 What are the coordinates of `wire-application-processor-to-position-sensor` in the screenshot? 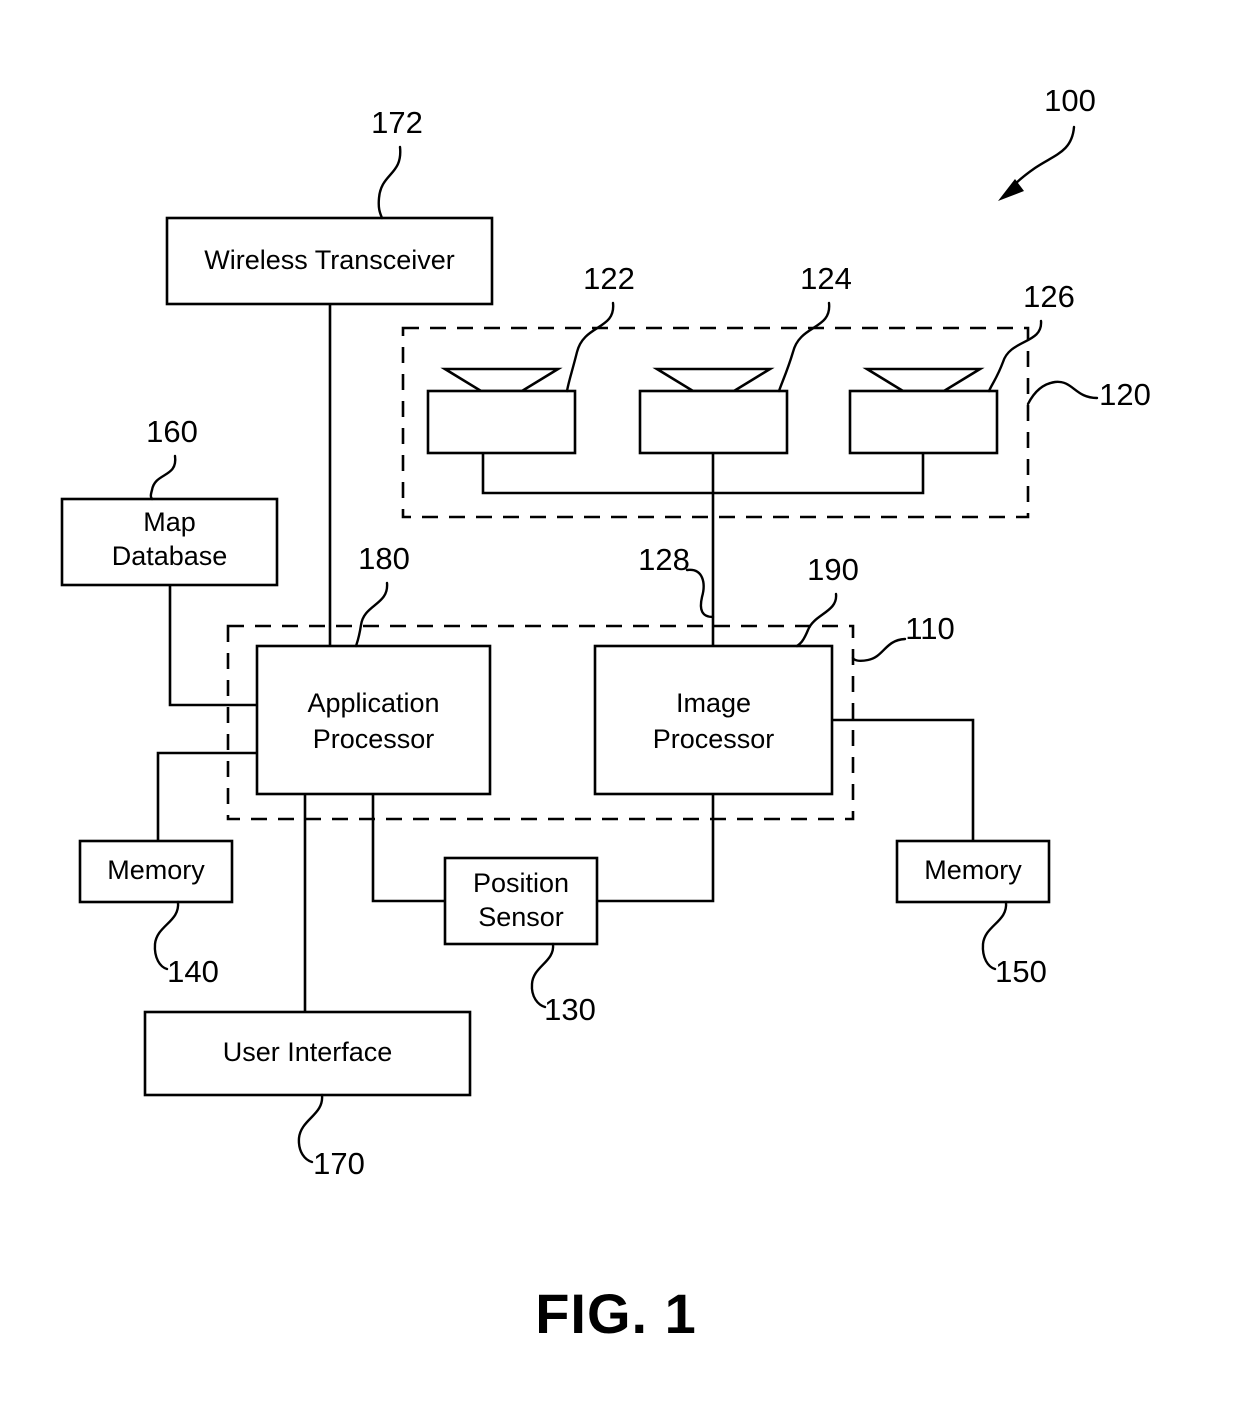 It's located at (408, 848).